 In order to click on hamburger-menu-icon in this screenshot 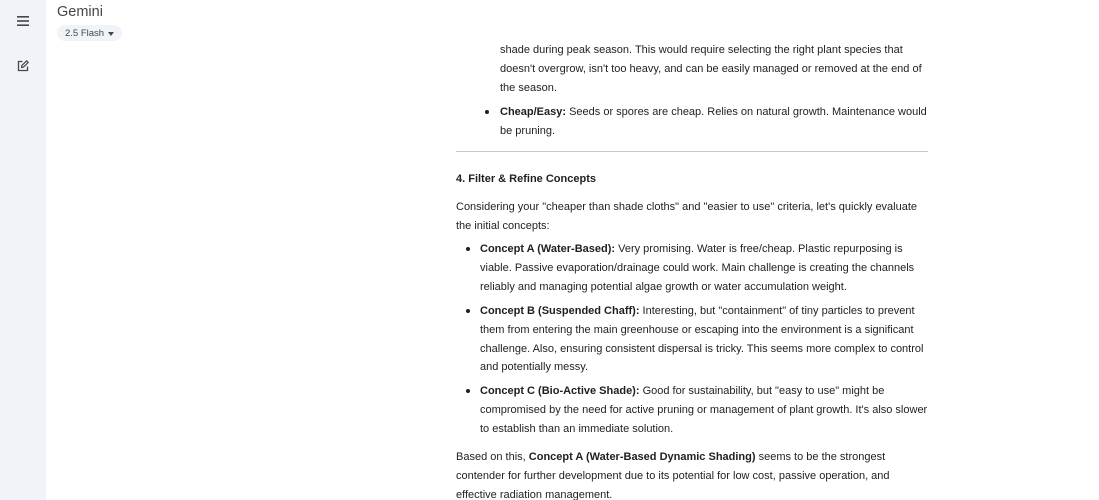, I will do `click(23, 21)`.